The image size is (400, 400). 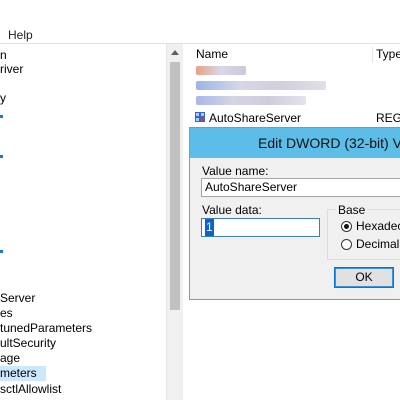 I want to click on value-type-cell: REG_, so click(x=388, y=118).